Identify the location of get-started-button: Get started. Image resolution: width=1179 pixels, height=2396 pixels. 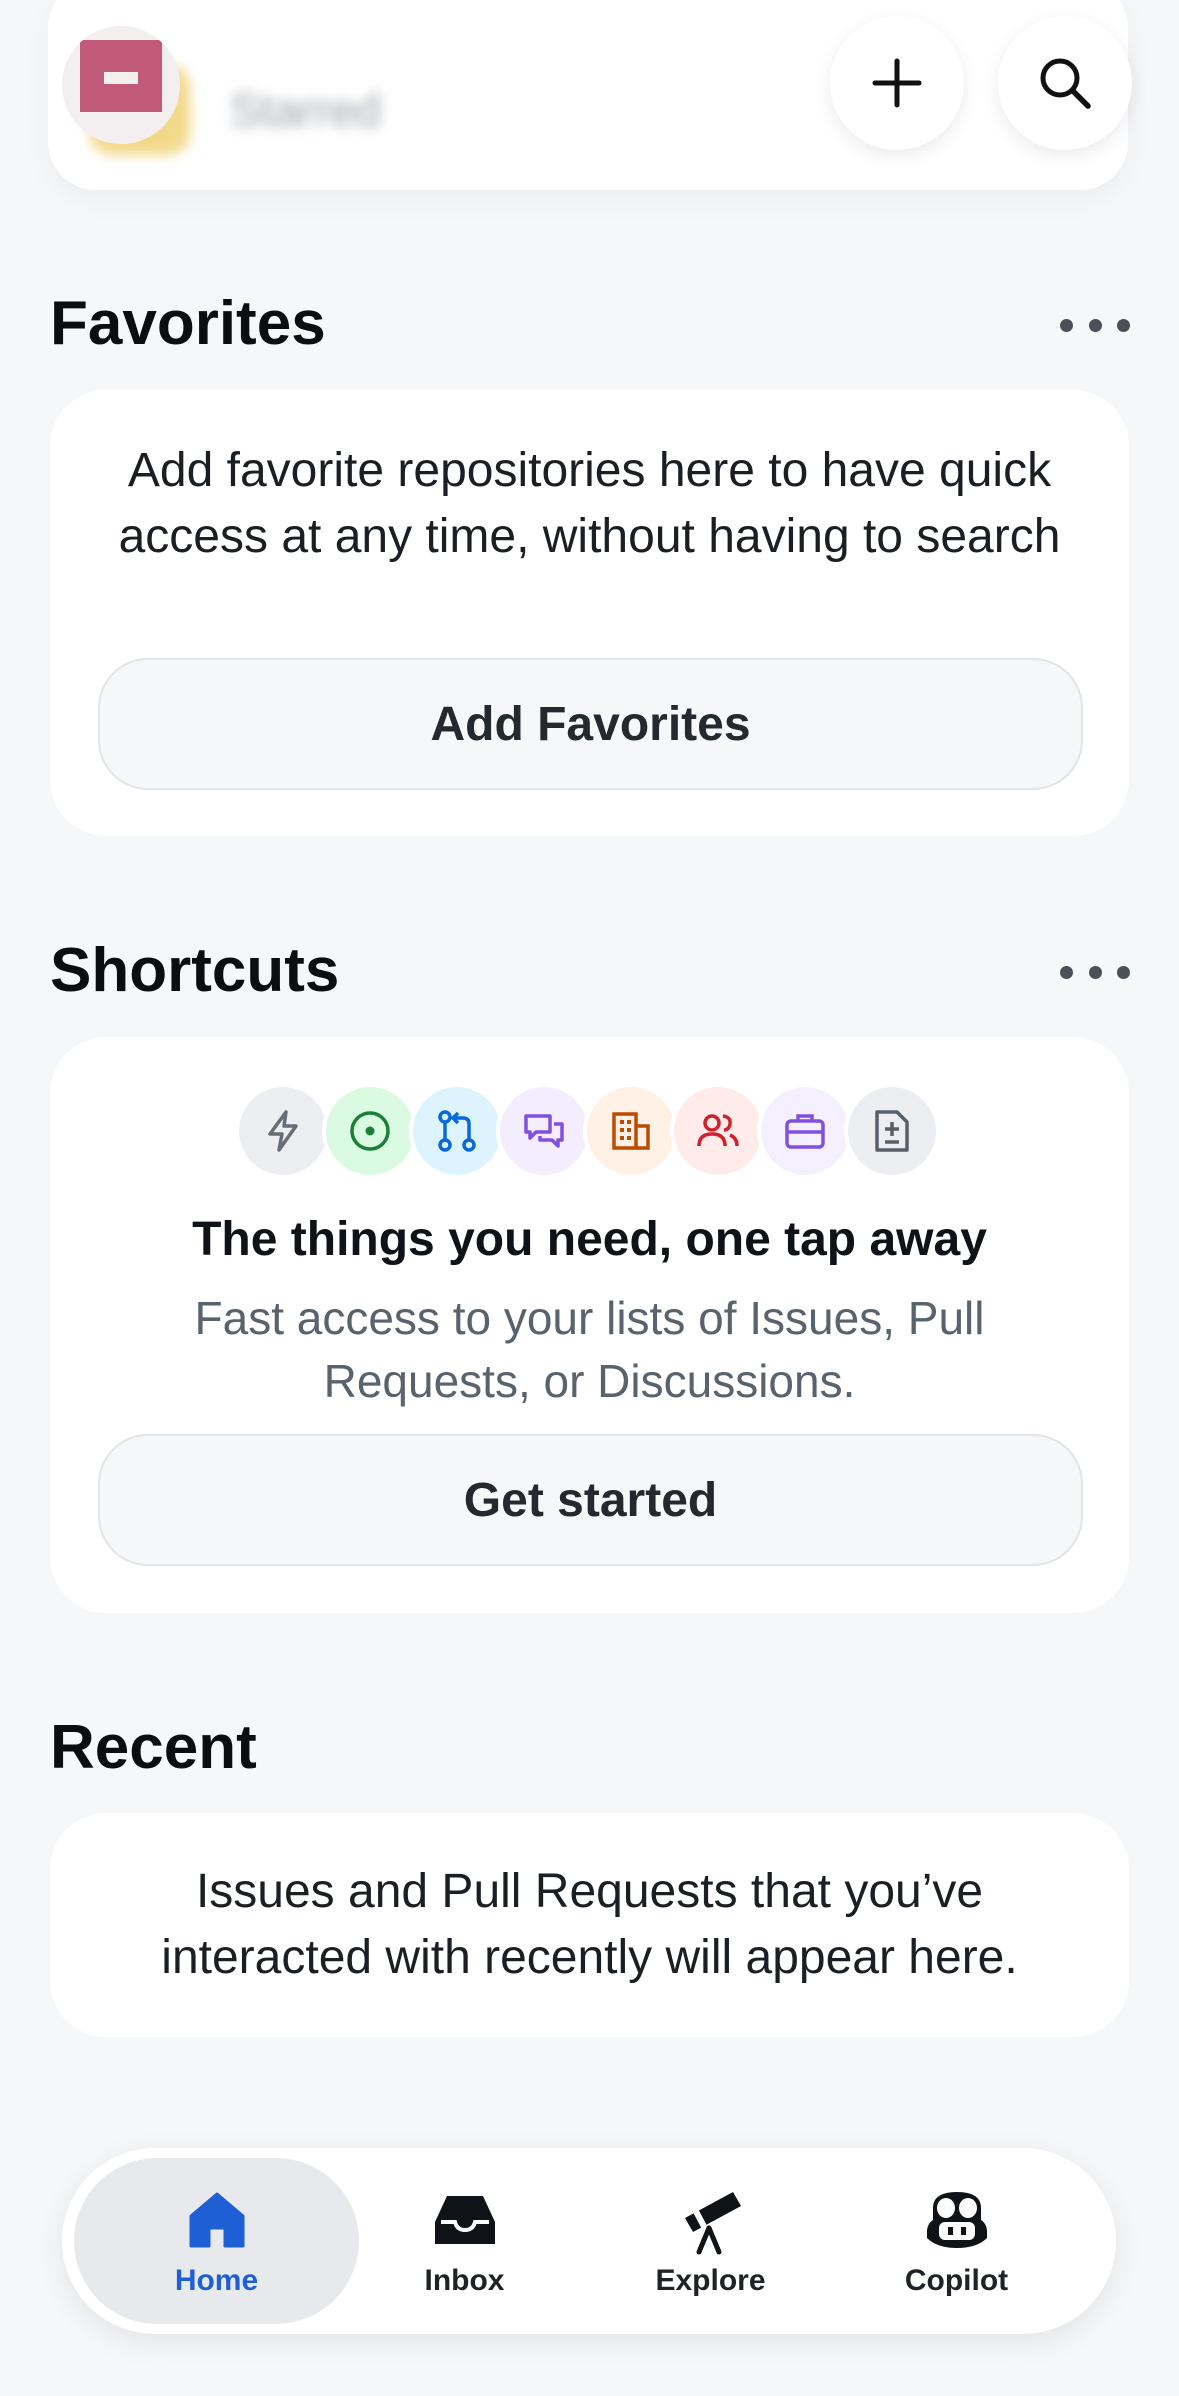
(590, 1500).